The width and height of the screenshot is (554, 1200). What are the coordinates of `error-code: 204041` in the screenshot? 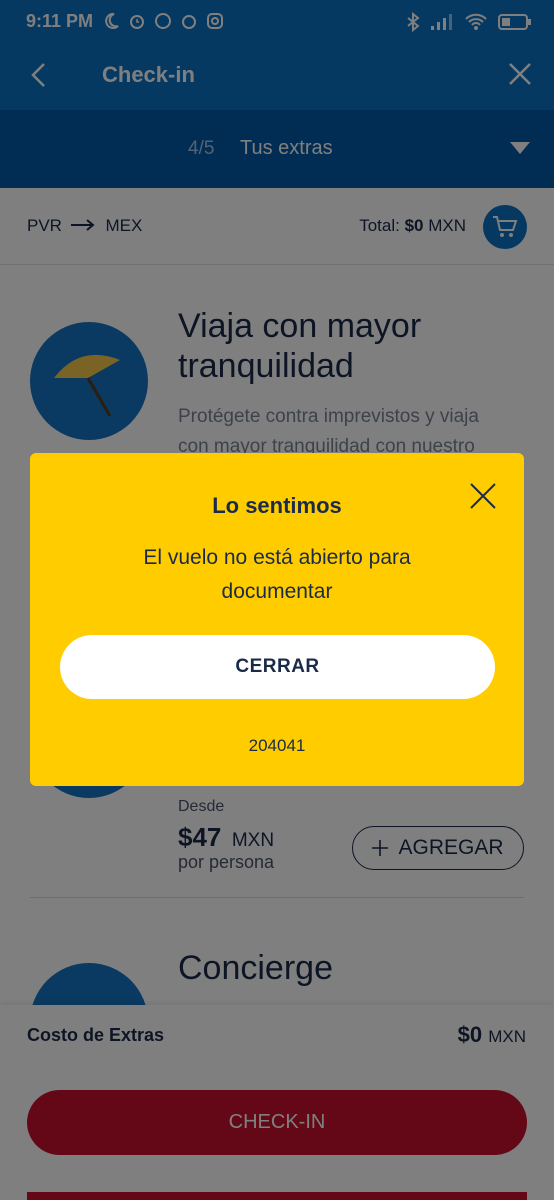 It's located at (277, 745).